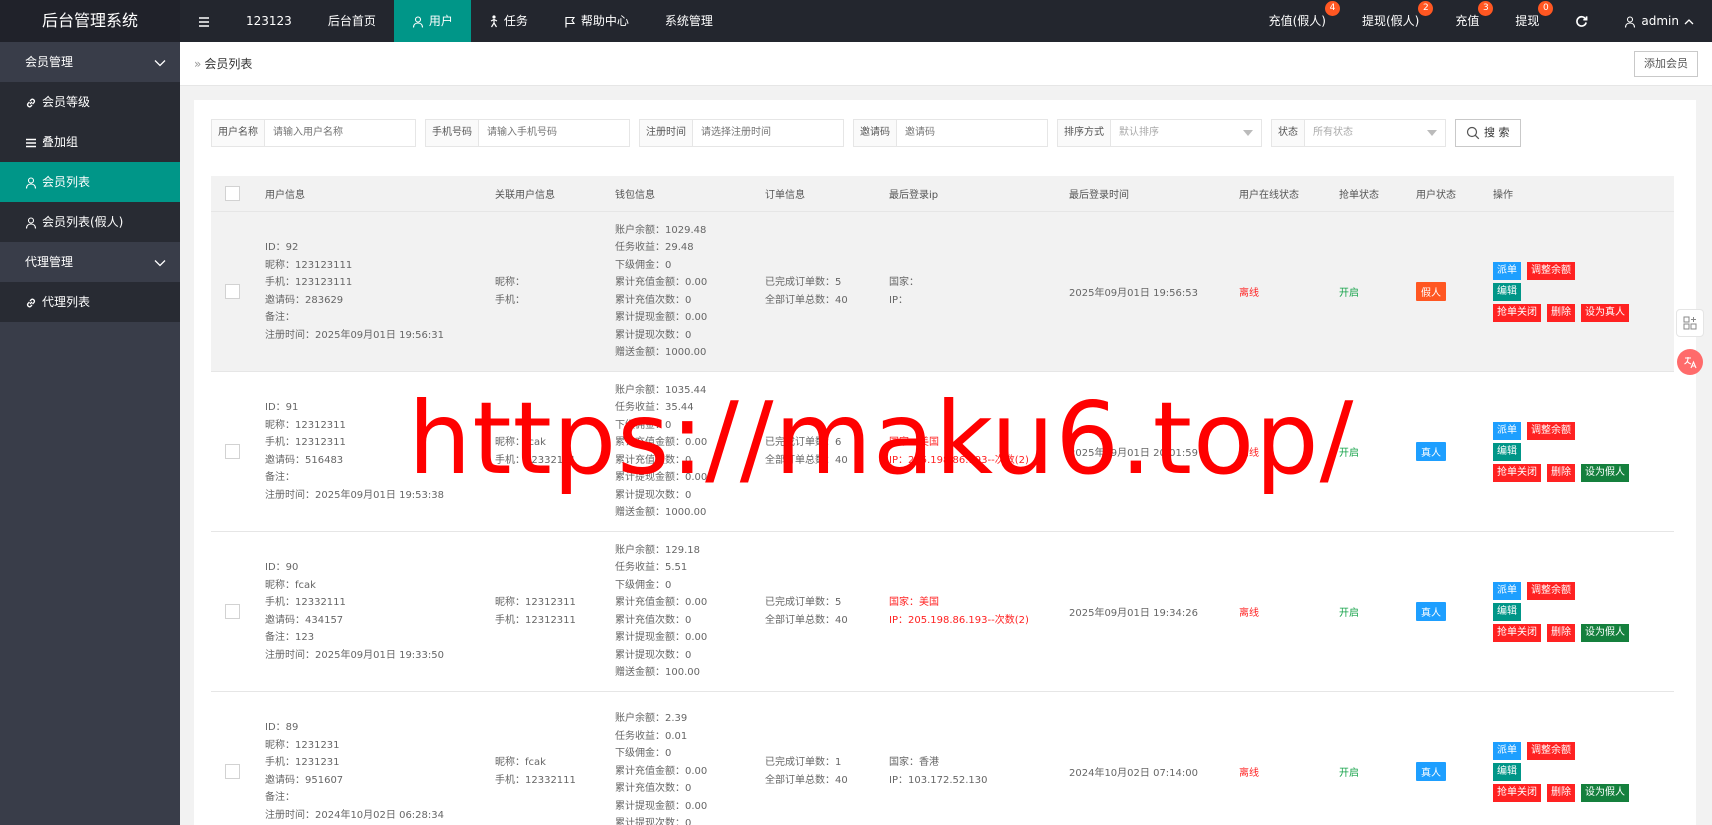  Describe the element at coordinates (90, 262) in the screenshot. I see `sidebar-group-agent: 代理管理` at that location.